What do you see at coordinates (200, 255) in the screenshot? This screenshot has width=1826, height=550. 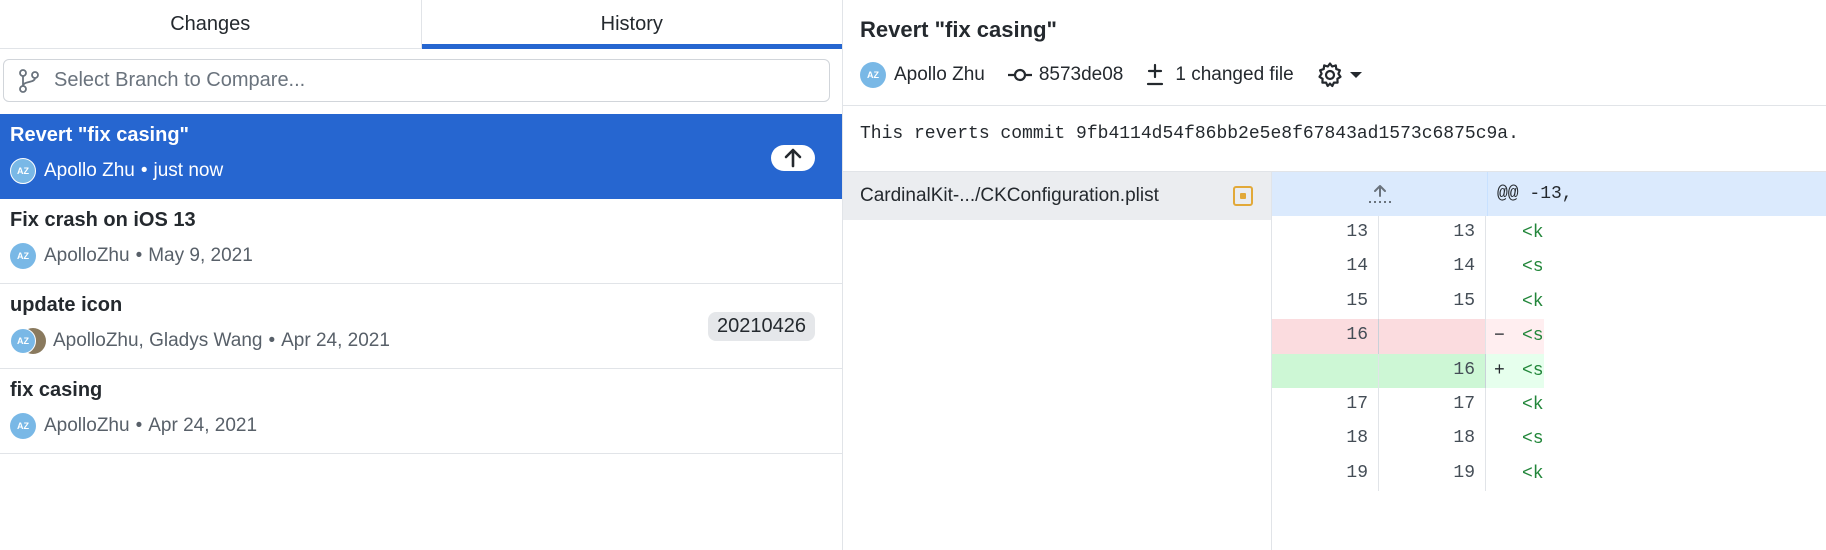 I see `commit-date: May 9, 2021` at bounding box center [200, 255].